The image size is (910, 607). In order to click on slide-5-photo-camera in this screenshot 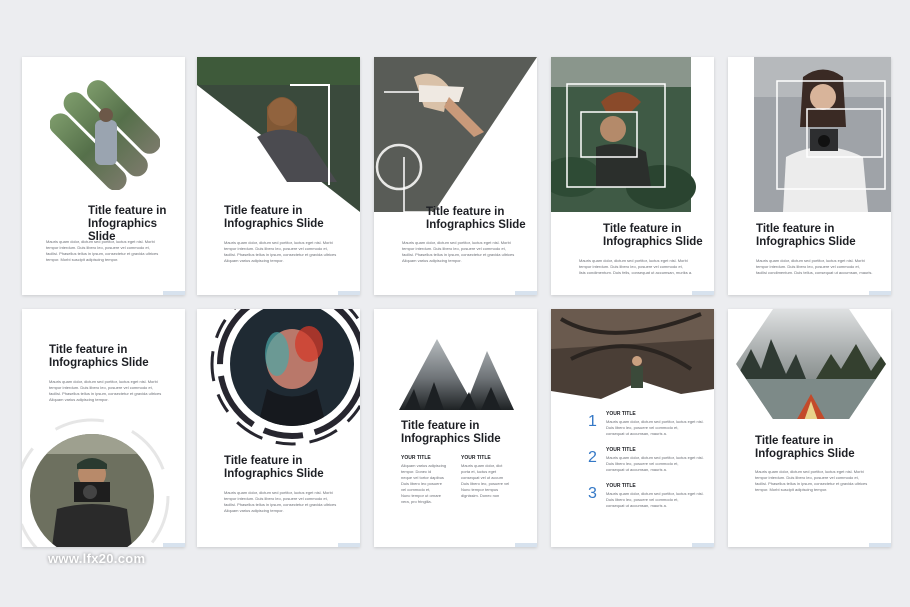, I will do `click(809, 137)`.